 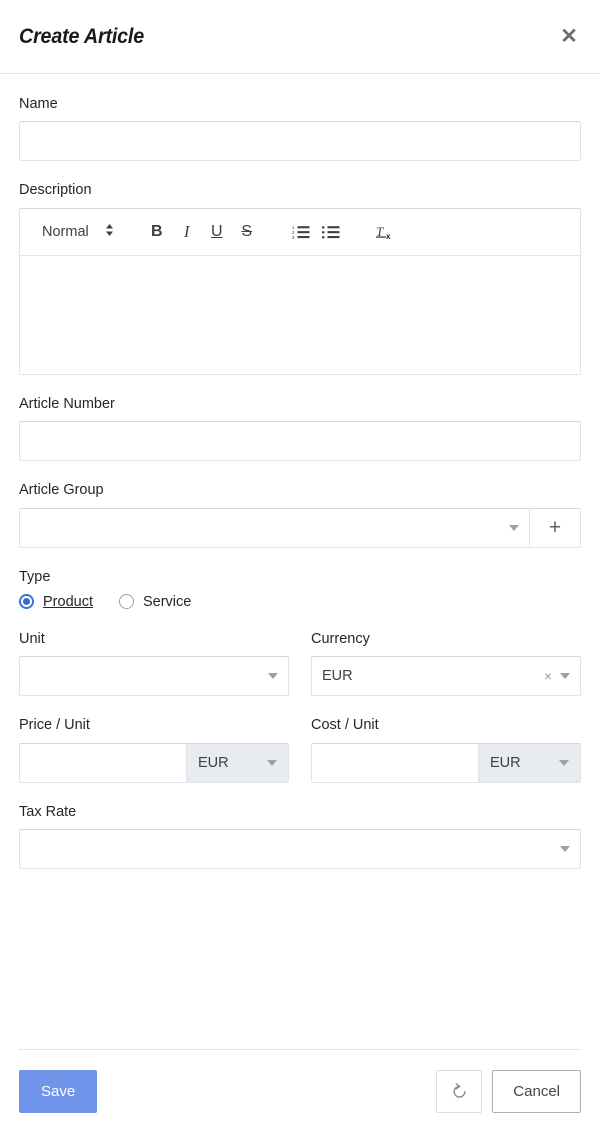 I want to click on cancel-button: Cancel, so click(x=536, y=1091).